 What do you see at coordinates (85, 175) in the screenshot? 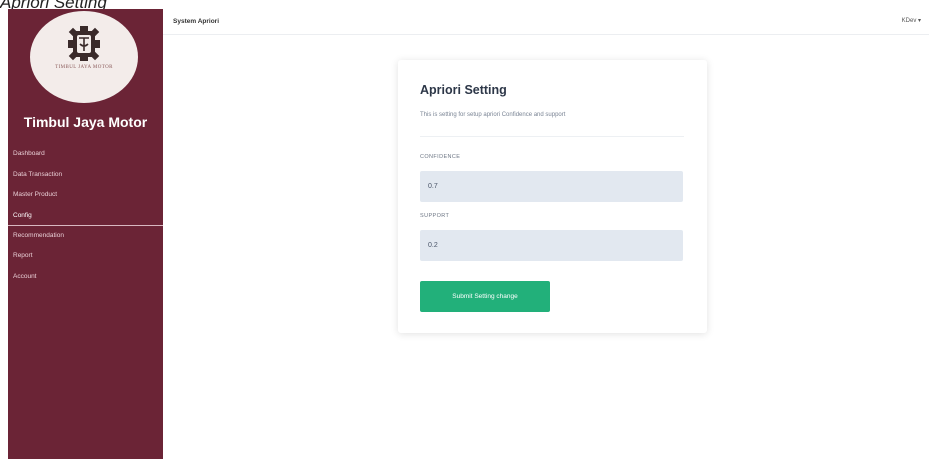
I see `sidebar-item-data-transaction: Data Transaction` at bounding box center [85, 175].